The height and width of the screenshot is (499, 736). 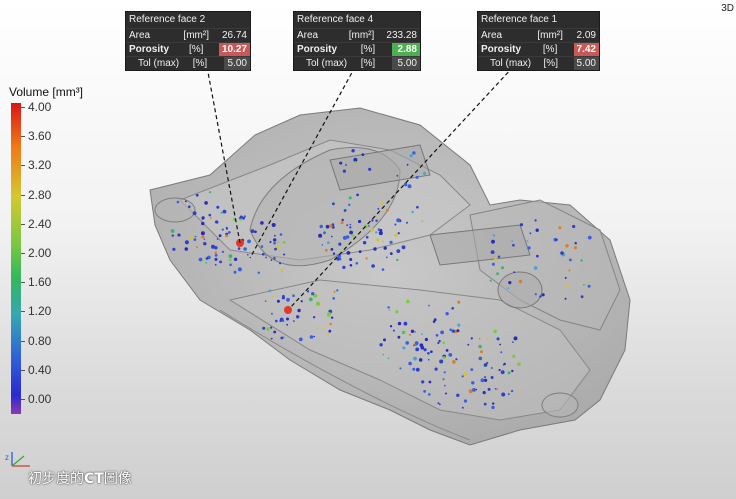 What do you see at coordinates (237, 63) in the screenshot?
I see `tol-value: 5.00` at bounding box center [237, 63].